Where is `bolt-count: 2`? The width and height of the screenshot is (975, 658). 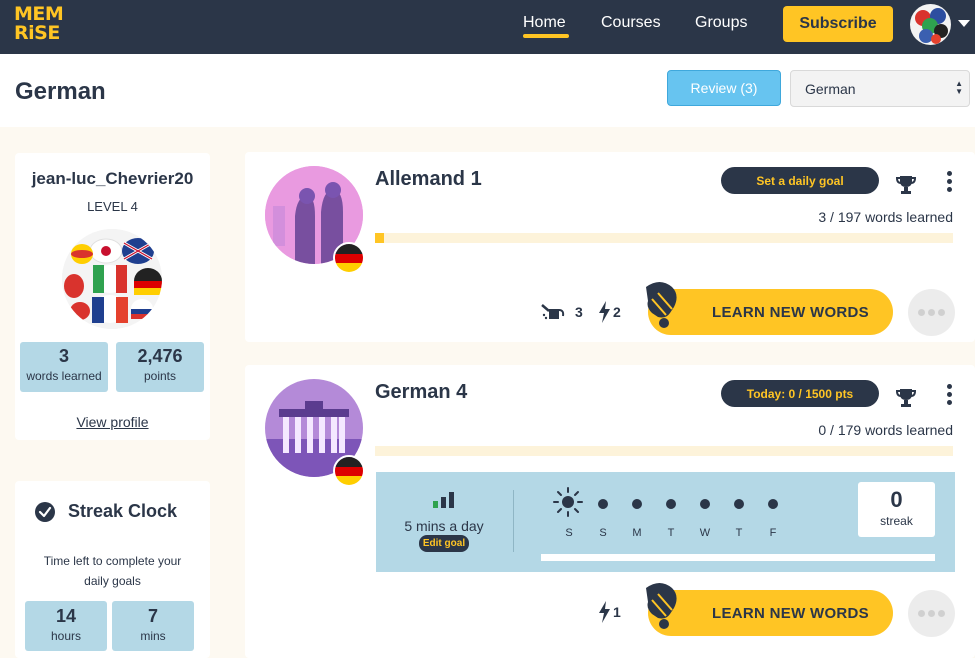
bolt-count: 2 is located at coordinates (617, 312).